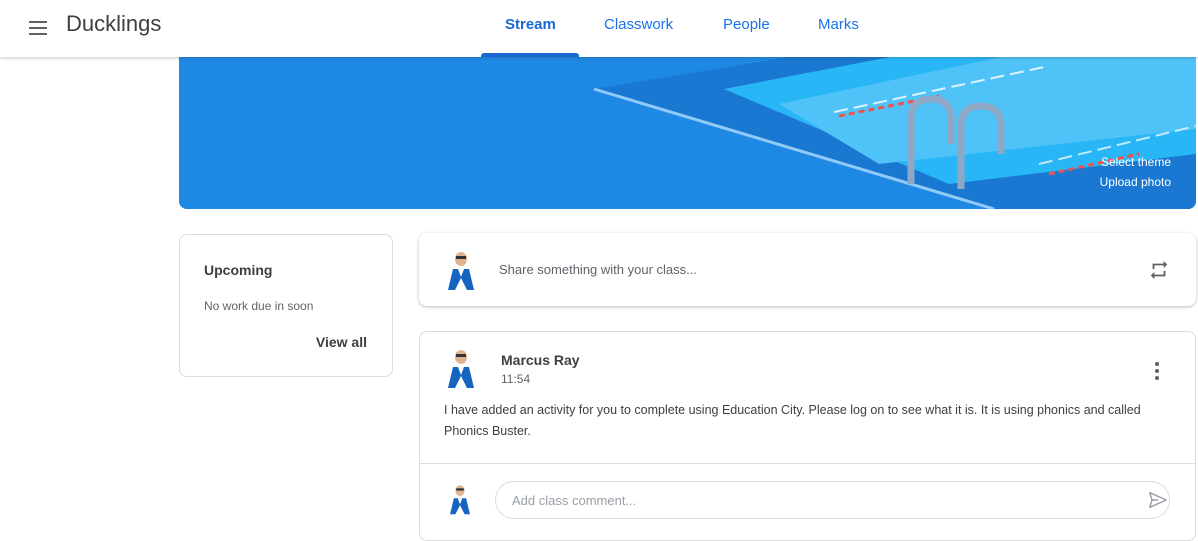  Describe the element at coordinates (461, 369) in the screenshot. I see `author-avatar` at that location.